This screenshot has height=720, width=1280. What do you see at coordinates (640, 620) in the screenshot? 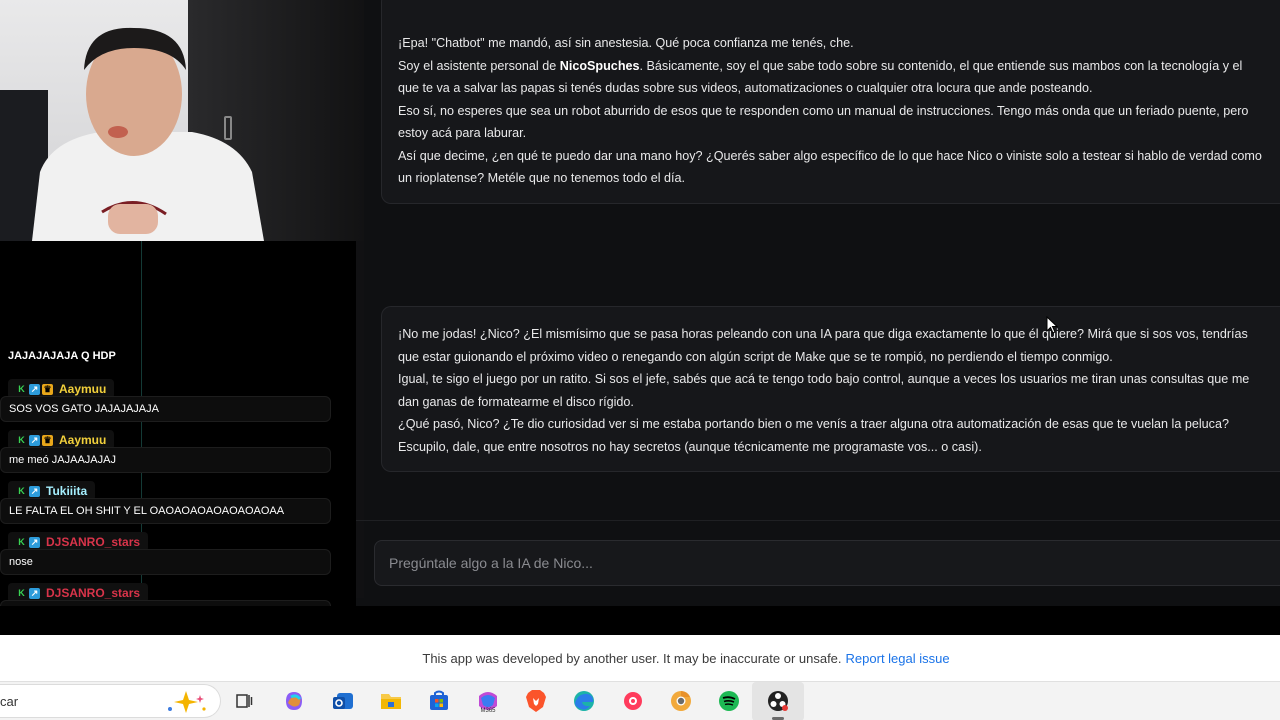
I see `frame-gap` at bounding box center [640, 620].